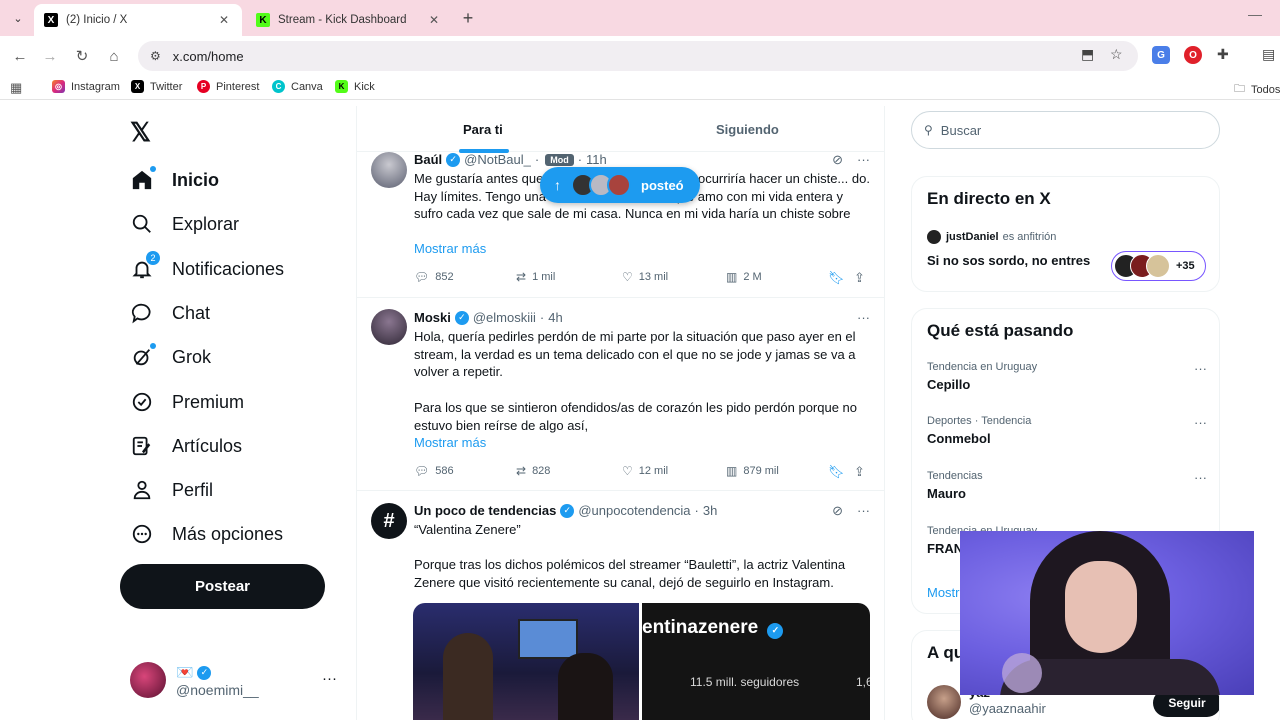 This screenshot has height=720, width=1280. What do you see at coordinates (744, 277) in the screenshot?
I see `views-button: ▥ 2 M` at bounding box center [744, 277].